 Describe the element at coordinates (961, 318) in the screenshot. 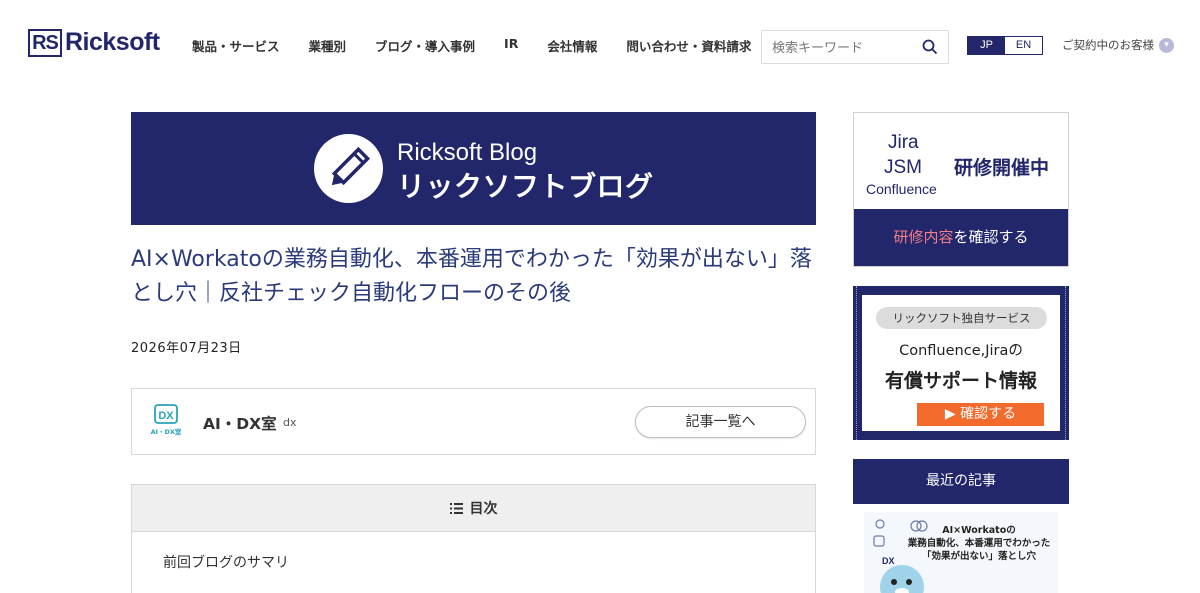

I see `ad-pill-label: リックソフト独自サービス` at that location.